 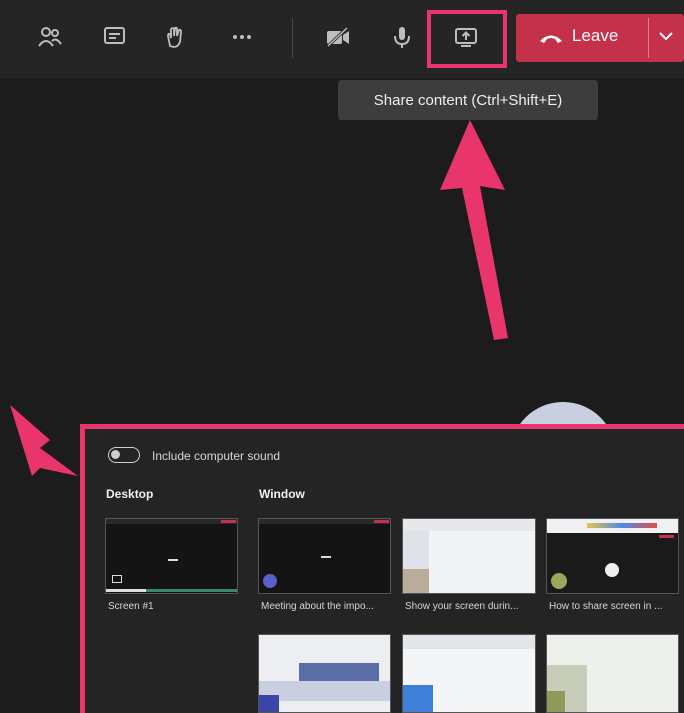 What do you see at coordinates (171, 556) in the screenshot?
I see `screen-thumbnail` at bounding box center [171, 556].